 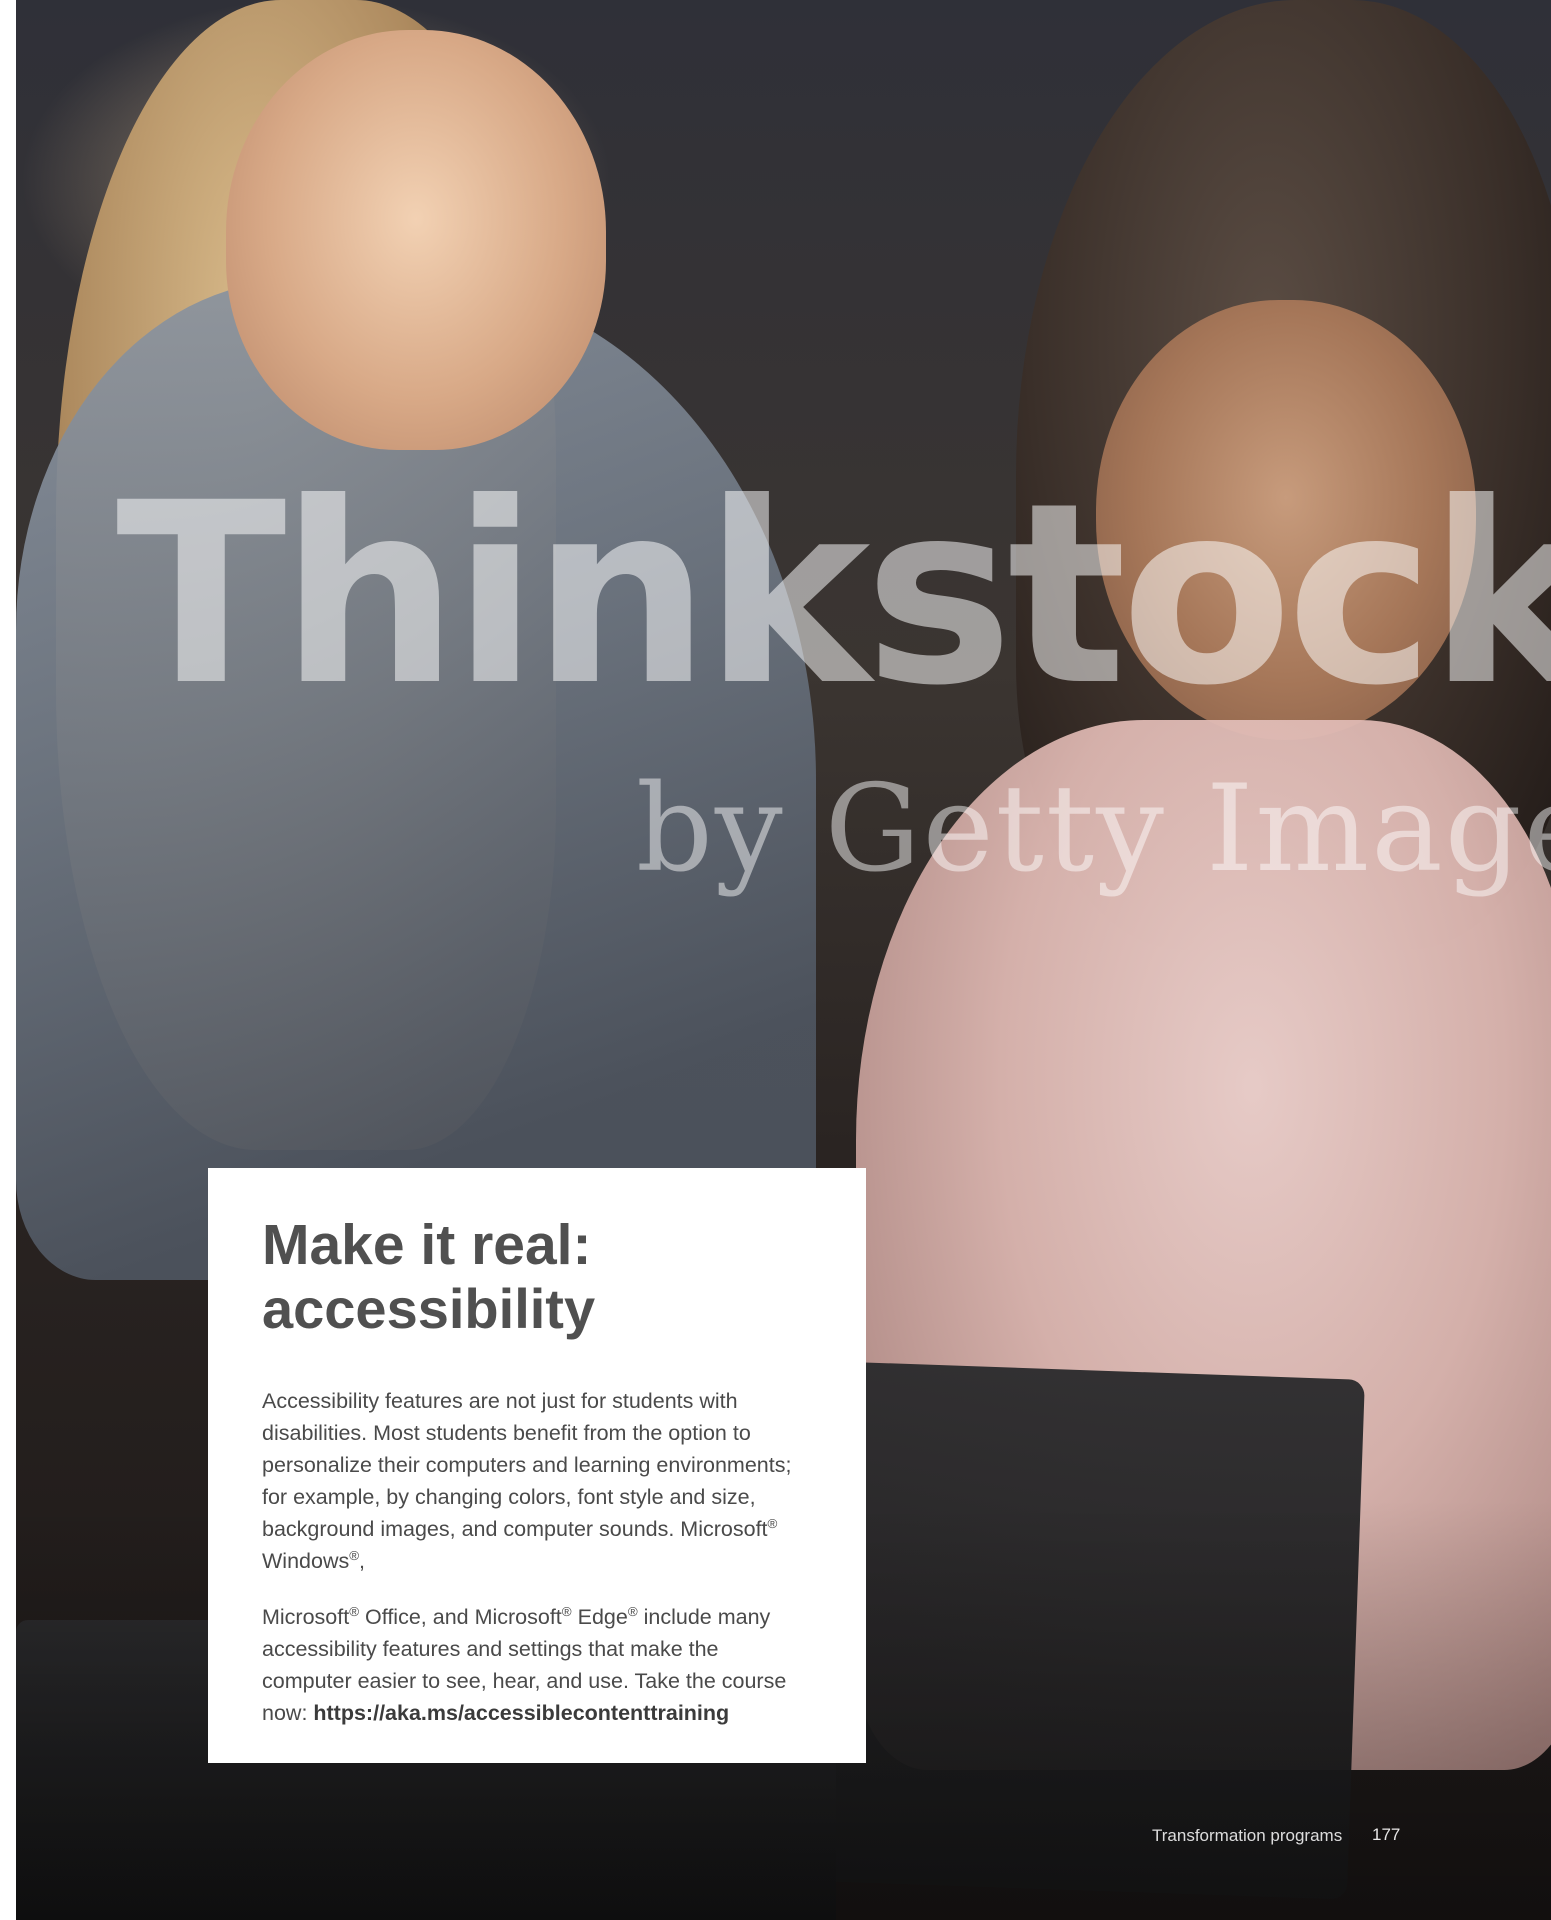 What do you see at coordinates (460, 1616) in the screenshot?
I see `para2-text-b: Office, and Microsoft` at bounding box center [460, 1616].